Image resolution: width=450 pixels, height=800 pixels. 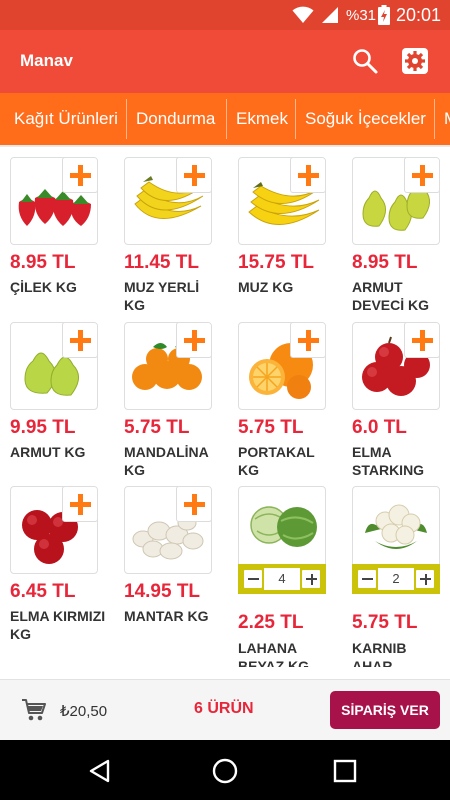 What do you see at coordinates (175, 119) in the screenshot?
I see `tab-dondurma: Dondurma` at bounding box center [175, 119].